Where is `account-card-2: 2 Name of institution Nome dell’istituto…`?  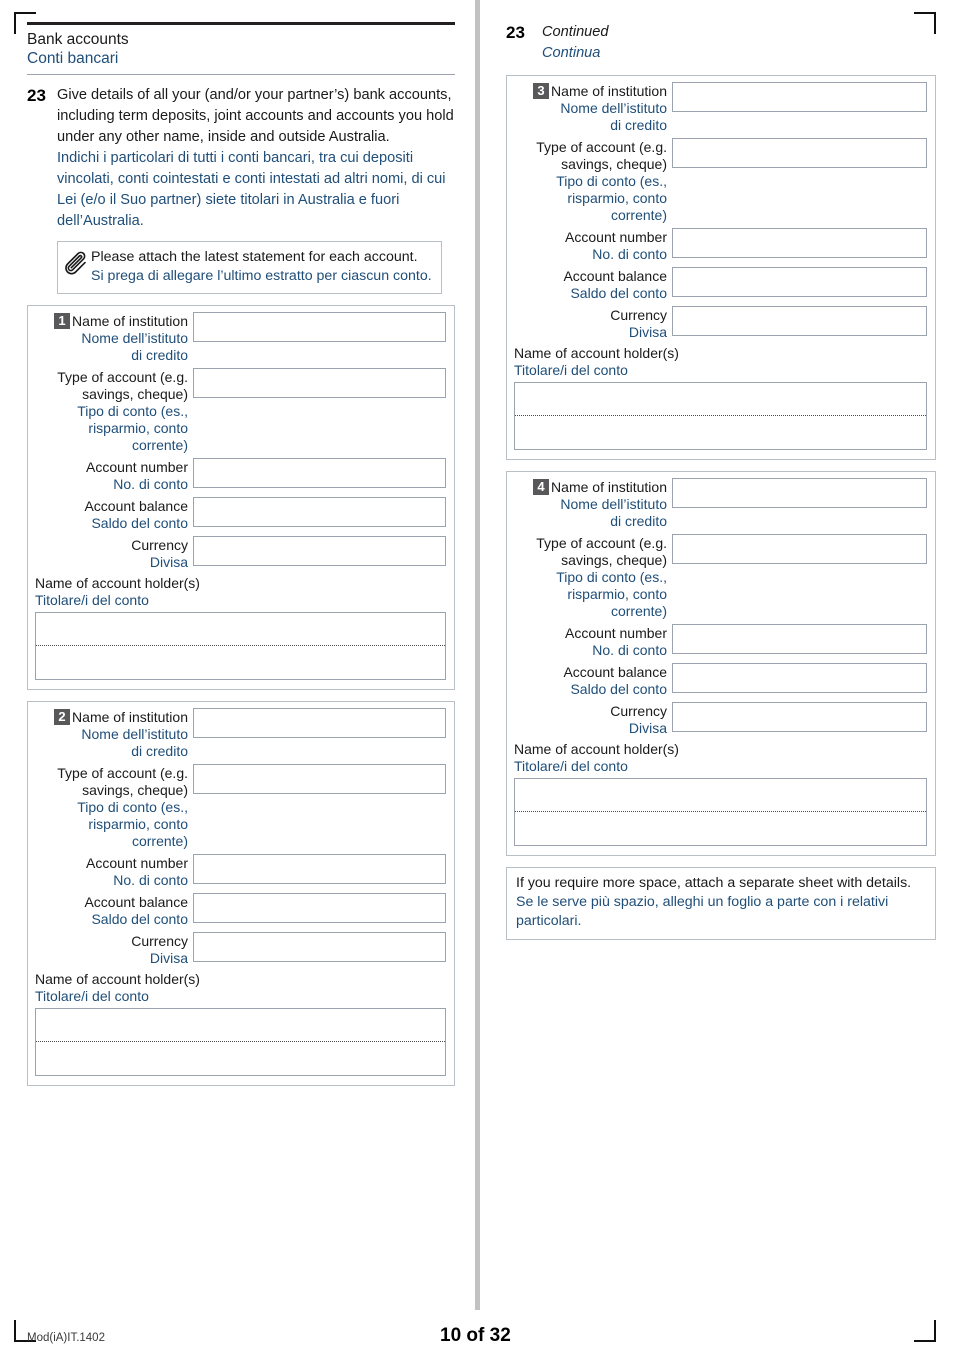 account-card-2: 2 Name of institution Nome dell’istituto… is located at coordinates (241, 893).